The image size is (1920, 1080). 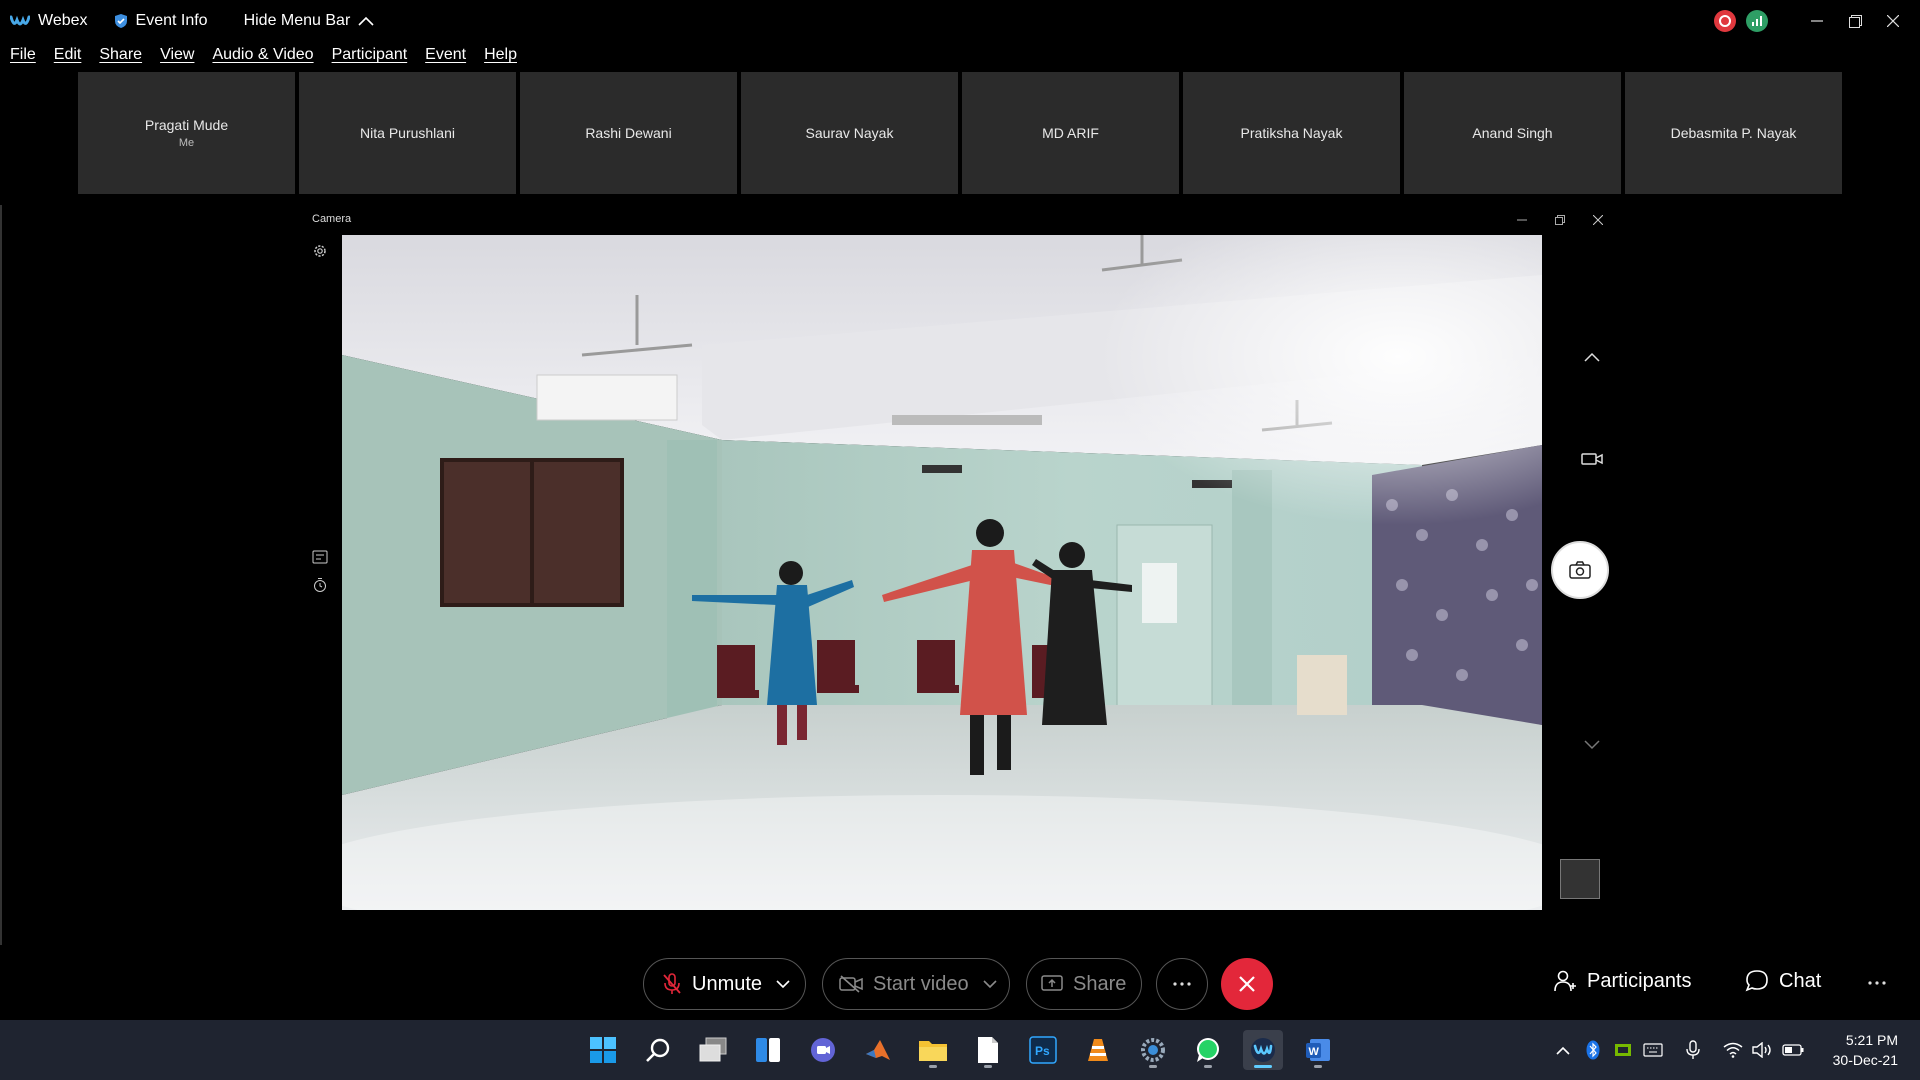 What do you see at coordinates (1756, 981) in the screenshot?
I see `chat-bubble-icon` at bounding box center [1756, 981].